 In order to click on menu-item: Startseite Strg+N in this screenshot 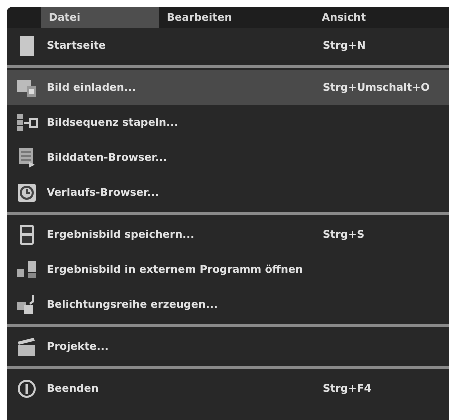, I will do `click(228, 45)`.